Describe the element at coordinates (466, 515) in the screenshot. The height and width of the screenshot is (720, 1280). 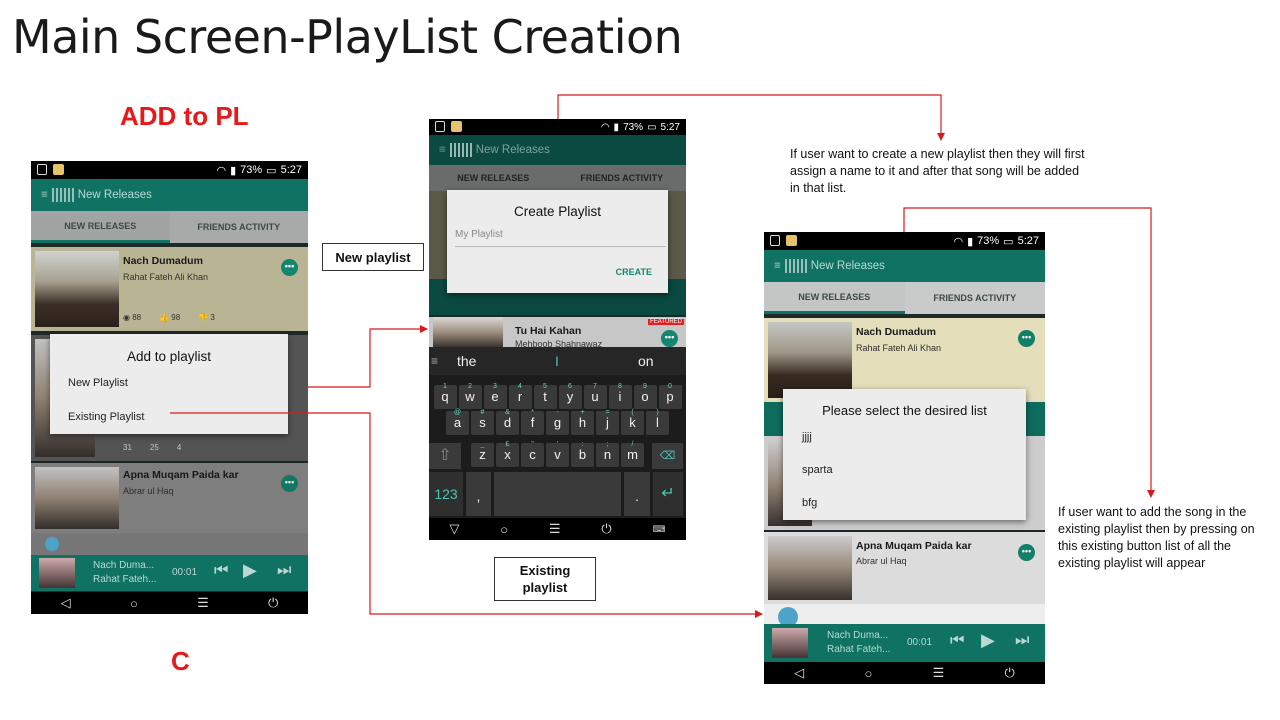
I see `arrow-existing-playlist` at that location.